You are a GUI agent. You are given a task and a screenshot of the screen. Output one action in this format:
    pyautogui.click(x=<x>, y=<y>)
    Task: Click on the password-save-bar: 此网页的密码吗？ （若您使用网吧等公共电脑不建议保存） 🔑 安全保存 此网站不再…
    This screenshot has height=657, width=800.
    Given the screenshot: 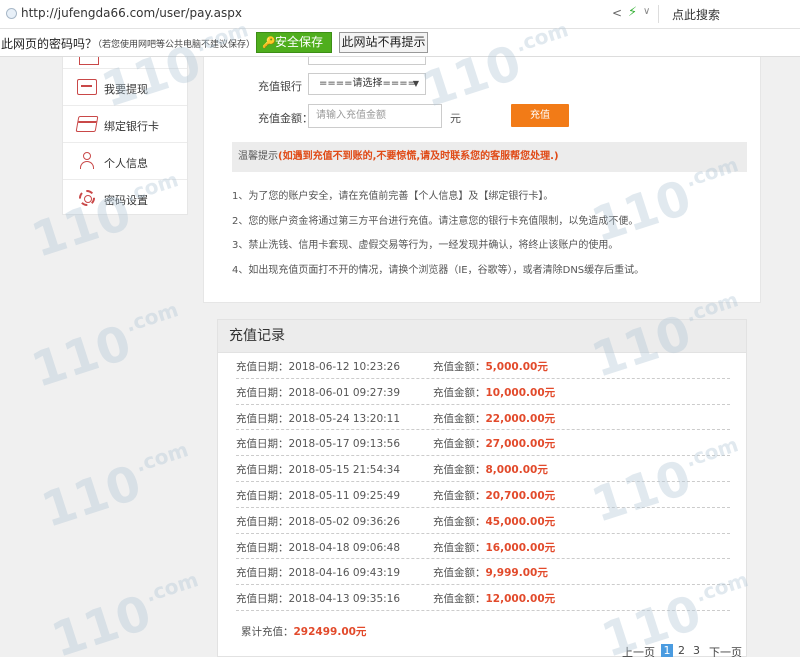 What is the action you would take?
    pyautogui.click(x=400, y=43)
    